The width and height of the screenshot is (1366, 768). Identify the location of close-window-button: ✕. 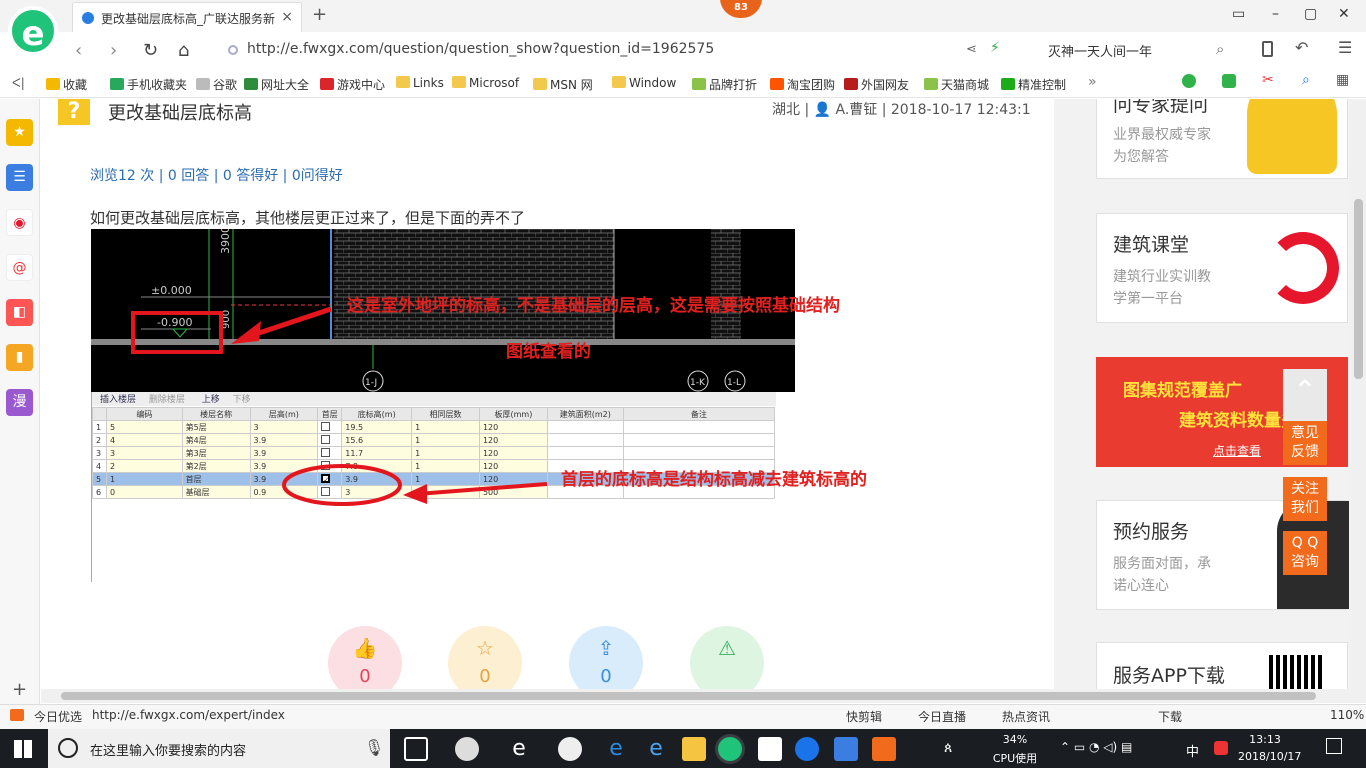
(1344, 14).